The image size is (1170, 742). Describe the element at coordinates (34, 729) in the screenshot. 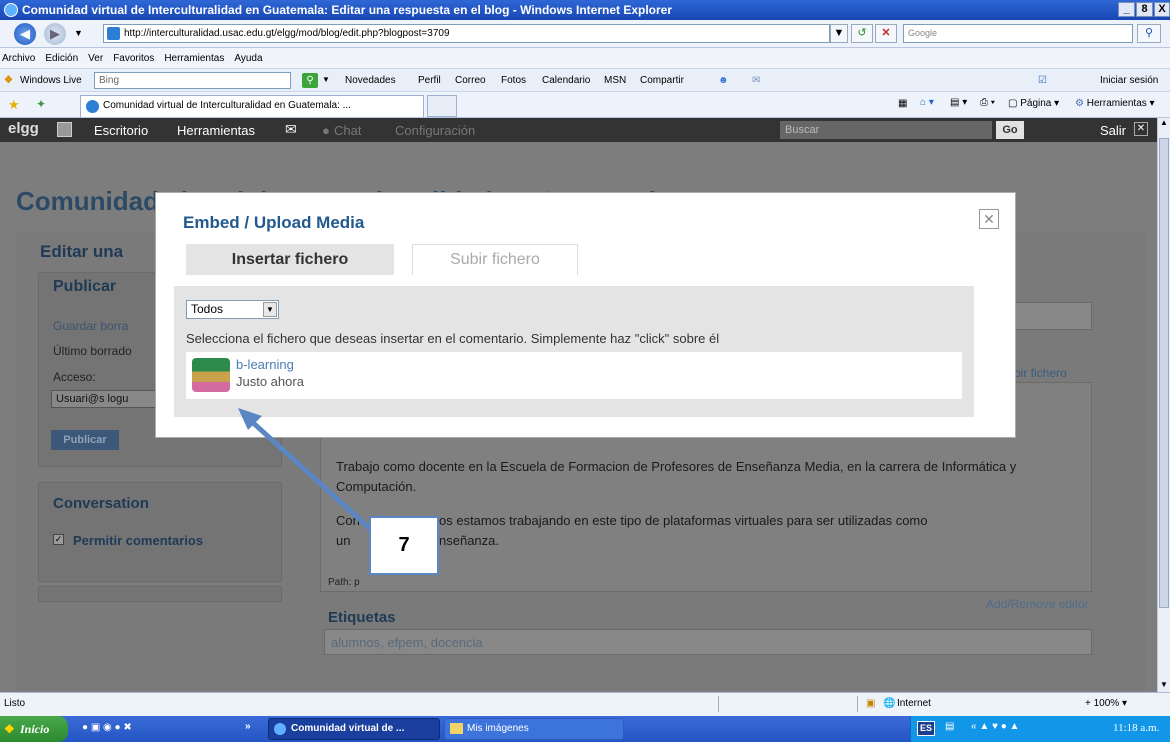

I see `start-button: ❖ Inicio` at that location.